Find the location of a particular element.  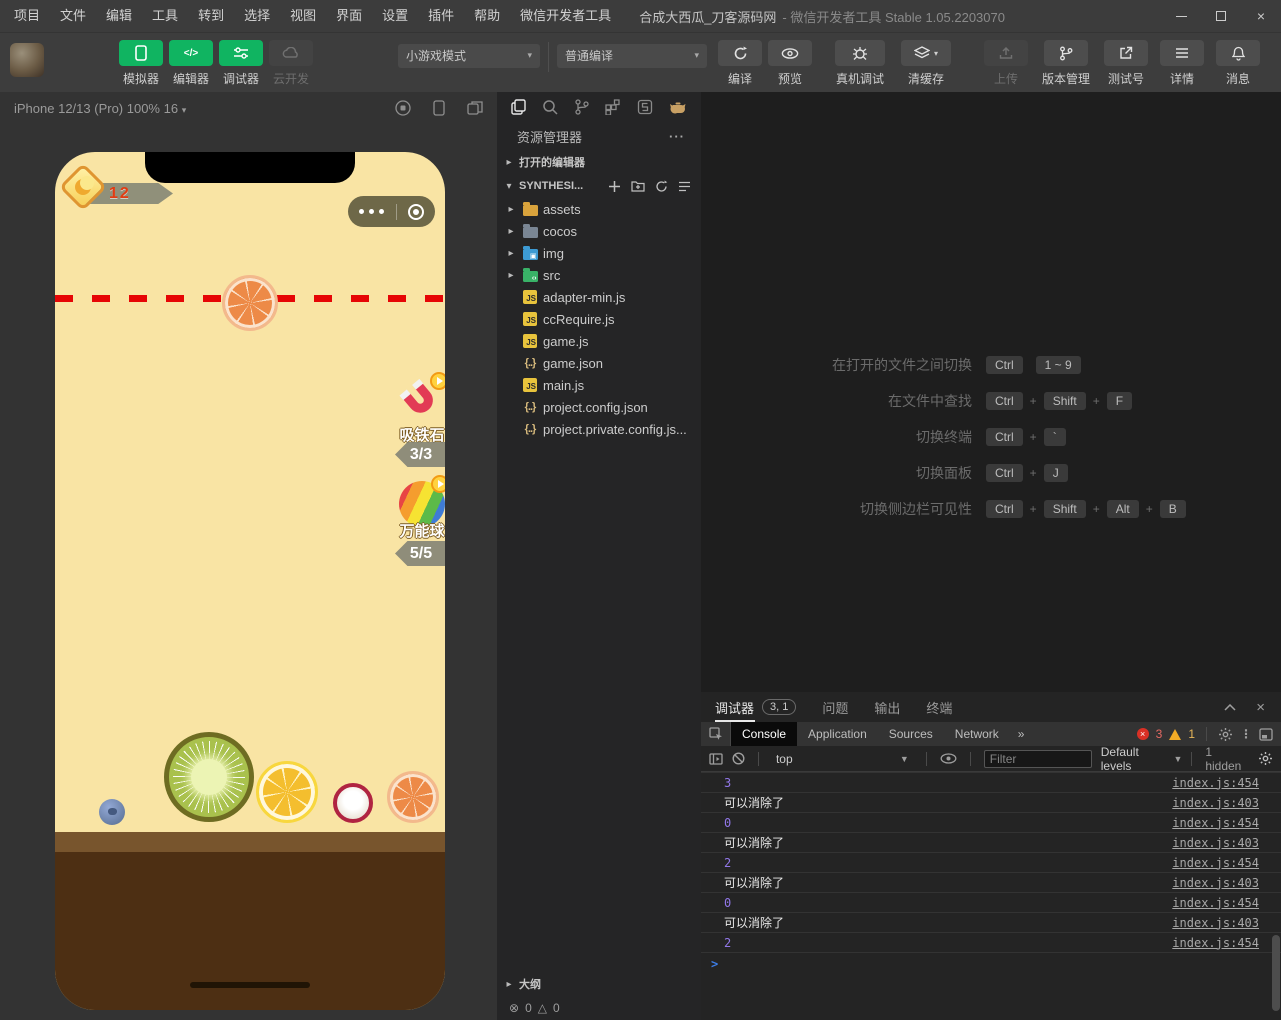

warning-count: 1 is located at coordinates (1191, 734).